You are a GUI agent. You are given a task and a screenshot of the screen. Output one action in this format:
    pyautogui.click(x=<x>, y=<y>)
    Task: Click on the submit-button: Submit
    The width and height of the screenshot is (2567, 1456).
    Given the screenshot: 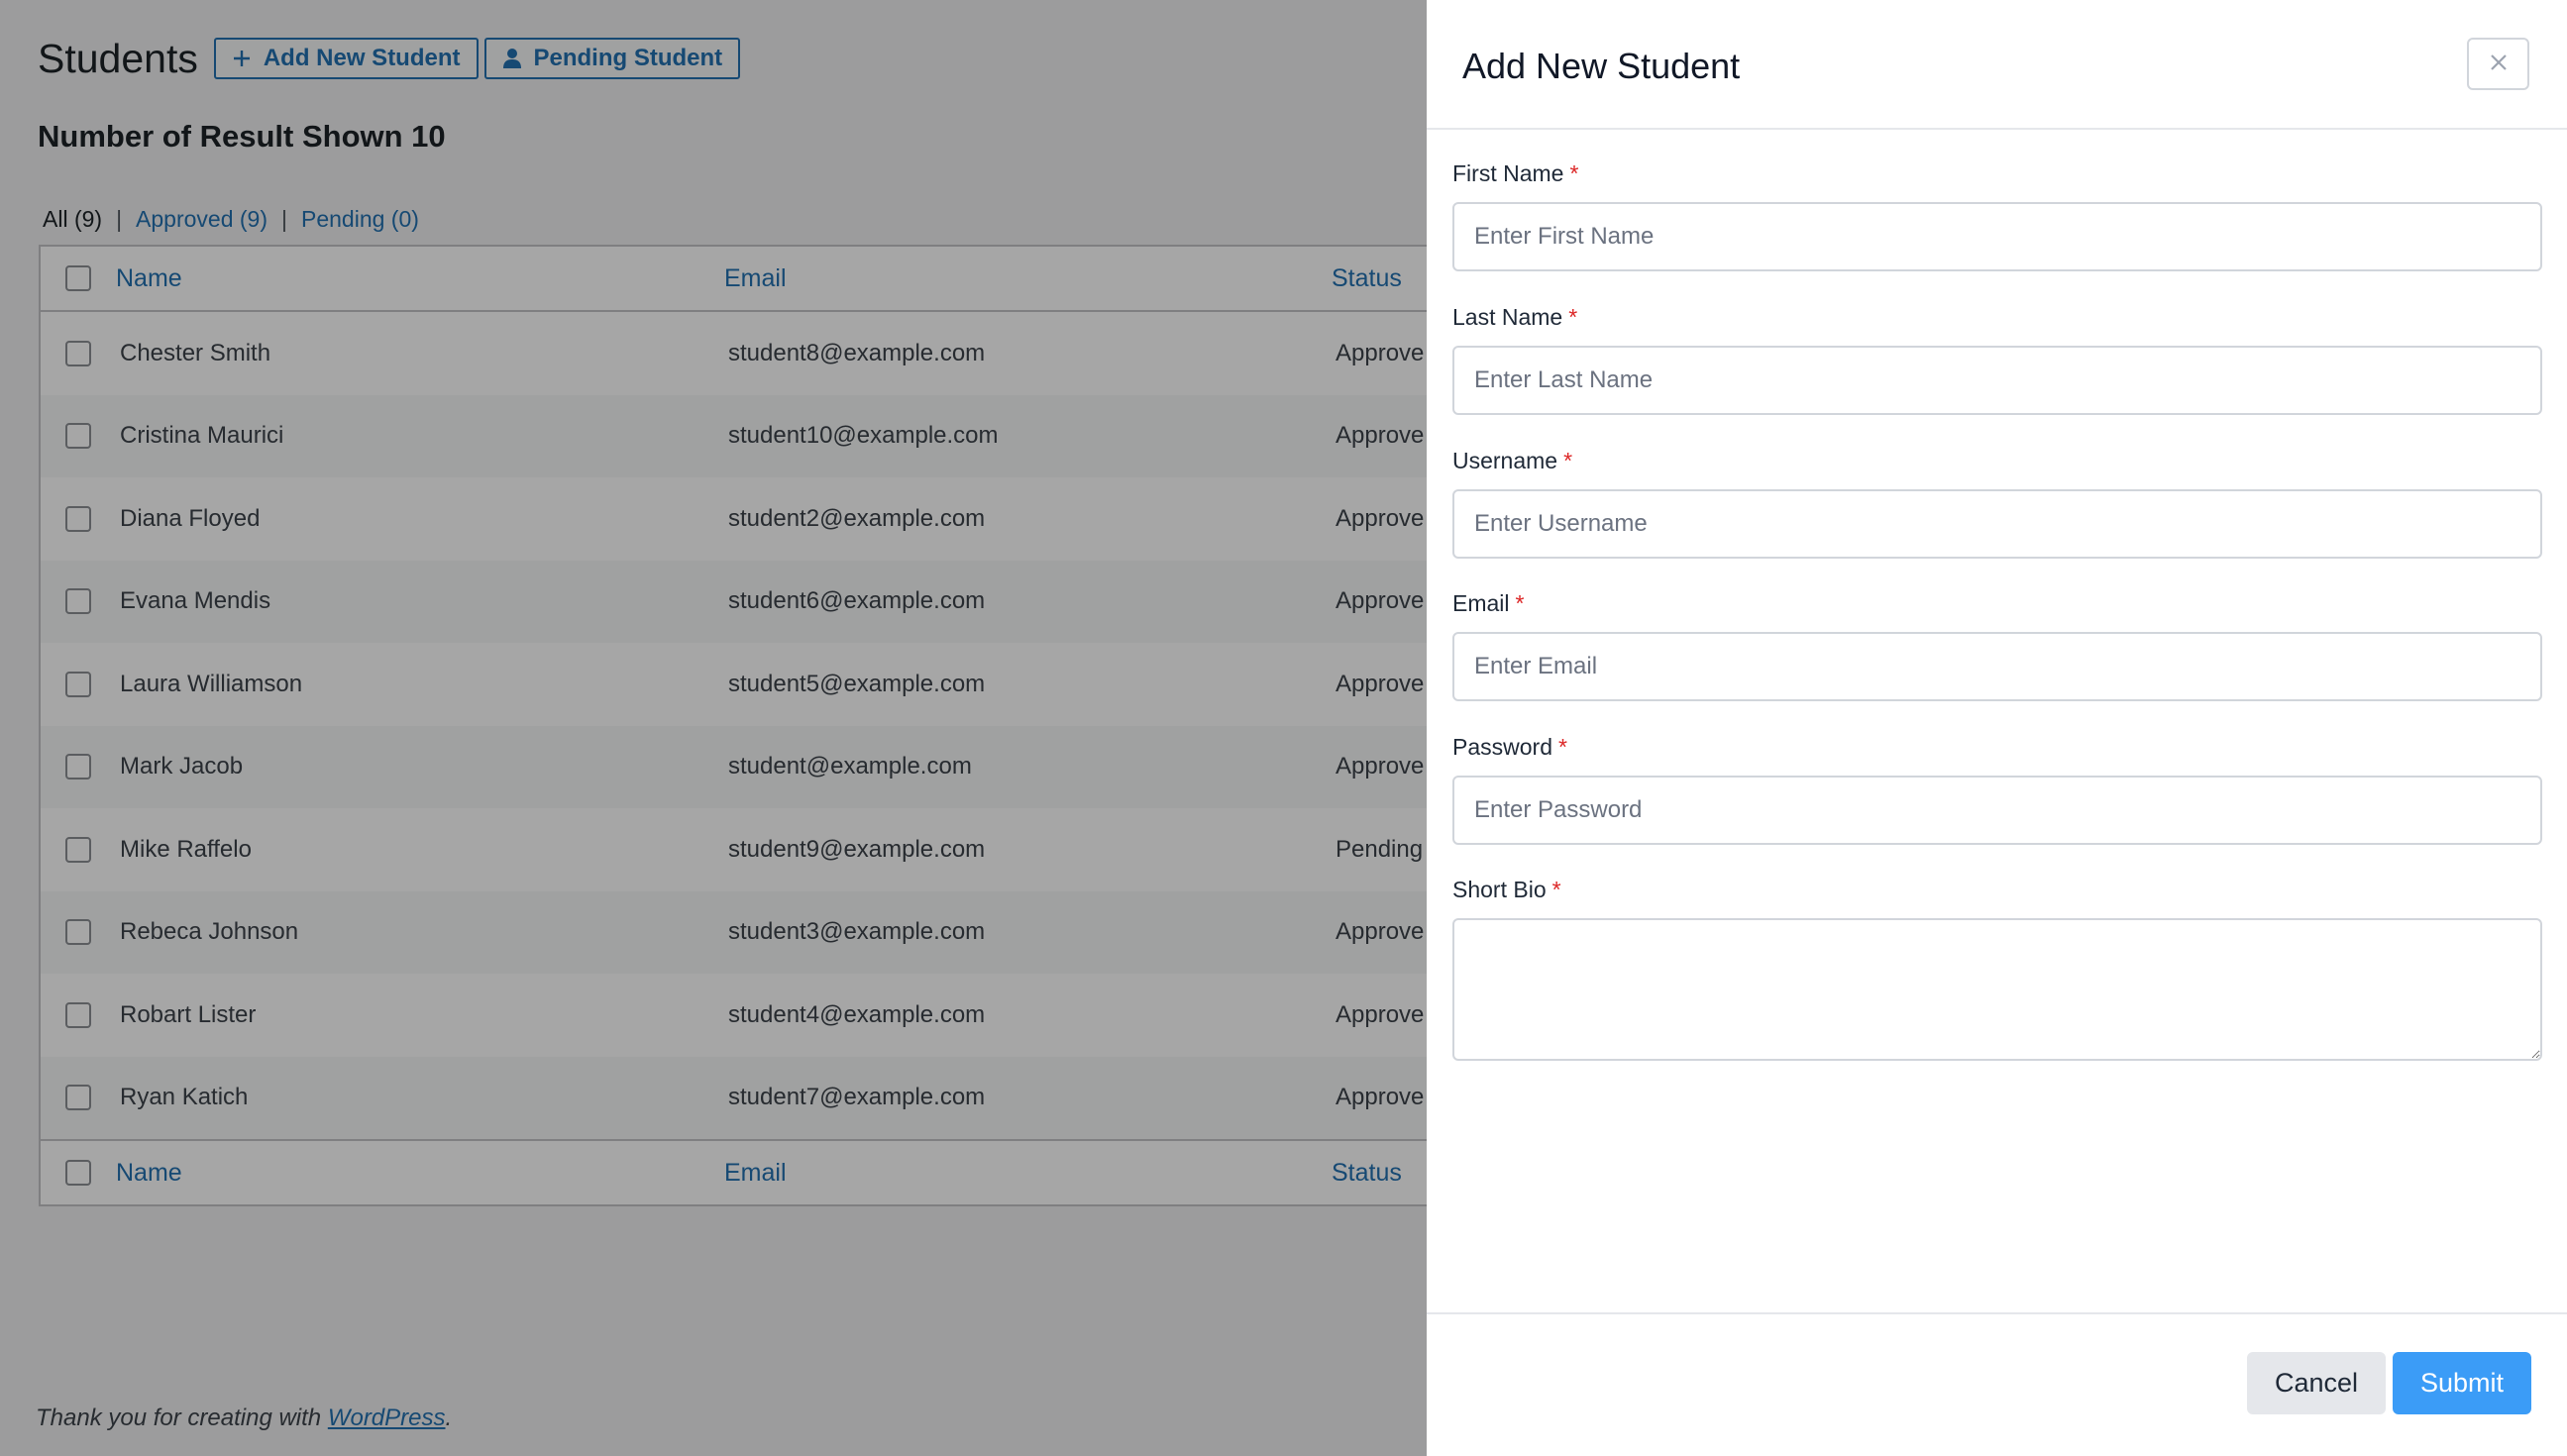 What is the action you would take?
    pyautogui.click(x=2462, y=1383)
    